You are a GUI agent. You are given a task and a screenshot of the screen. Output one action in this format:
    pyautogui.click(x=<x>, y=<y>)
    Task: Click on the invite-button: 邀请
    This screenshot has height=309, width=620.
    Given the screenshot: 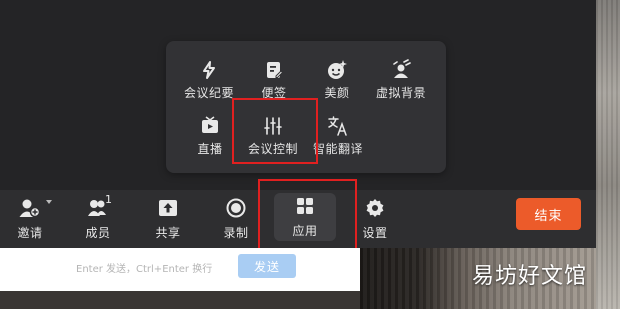 What is the action you would take?
    pyautogui.click(x=30, y=219)
    